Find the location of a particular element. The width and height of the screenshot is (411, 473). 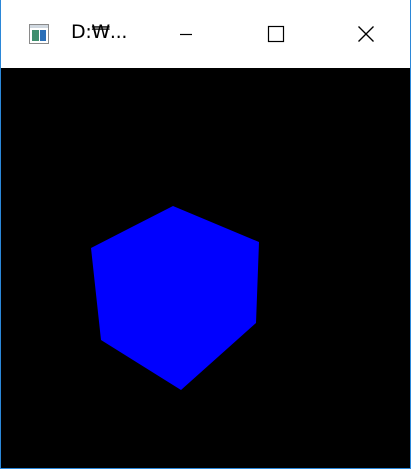

minimize-button is located at coordinates (186, 34).